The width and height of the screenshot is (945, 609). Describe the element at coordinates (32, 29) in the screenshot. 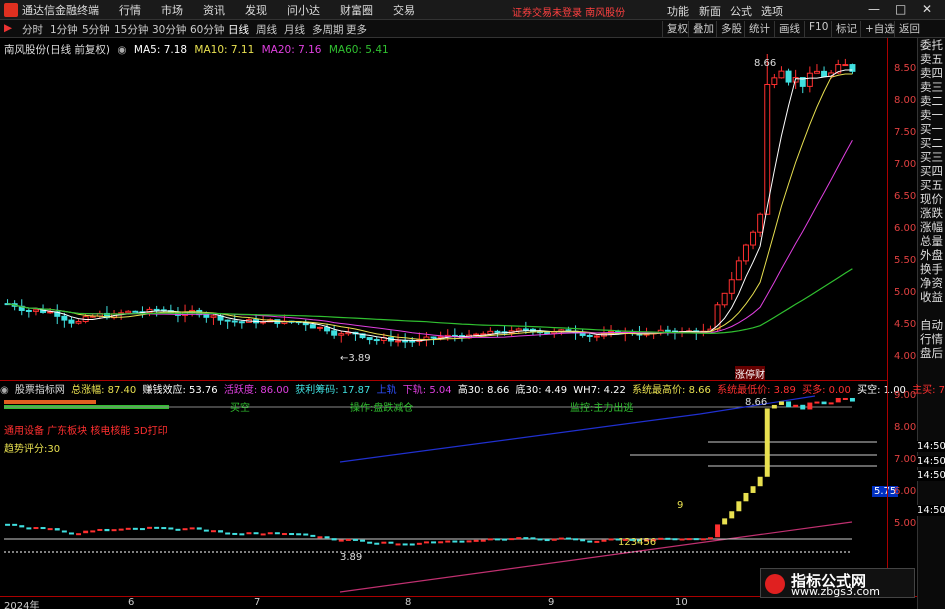

I see `tab-fenshi: 分时` at that location.